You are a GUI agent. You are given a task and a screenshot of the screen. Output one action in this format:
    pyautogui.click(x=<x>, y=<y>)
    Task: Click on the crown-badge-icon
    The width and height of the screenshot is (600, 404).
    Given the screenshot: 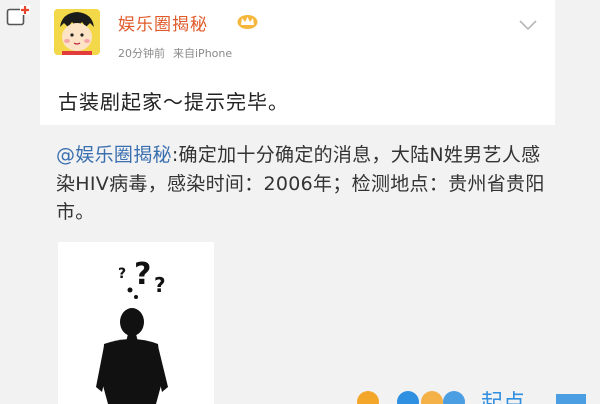 What is the action you would take?
    pyautogui.click(x=247, y=21)
    